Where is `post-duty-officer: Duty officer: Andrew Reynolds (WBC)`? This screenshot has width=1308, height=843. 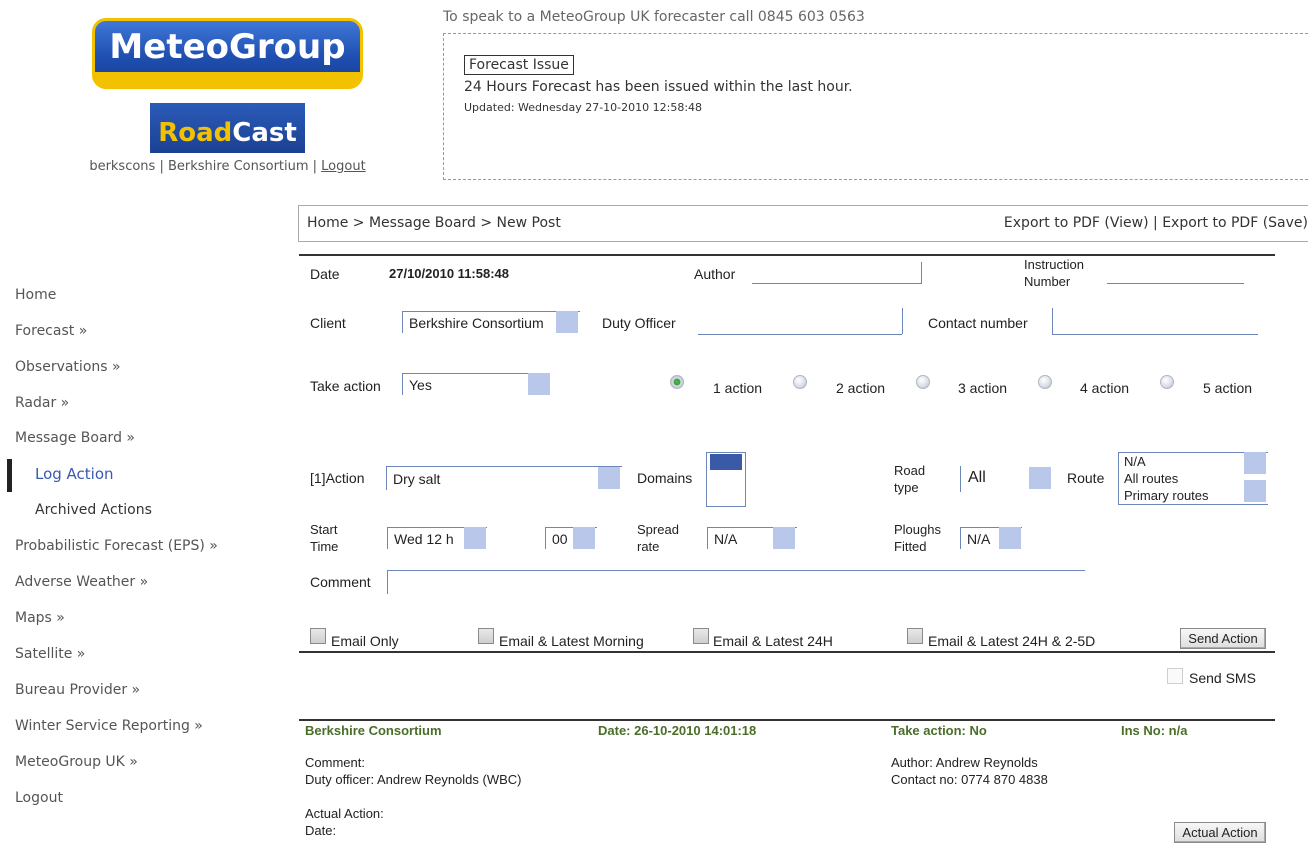
post-duty-officer: Duty officer: Andrew Reynolds (WBC) is located at coordinates (413, 779).